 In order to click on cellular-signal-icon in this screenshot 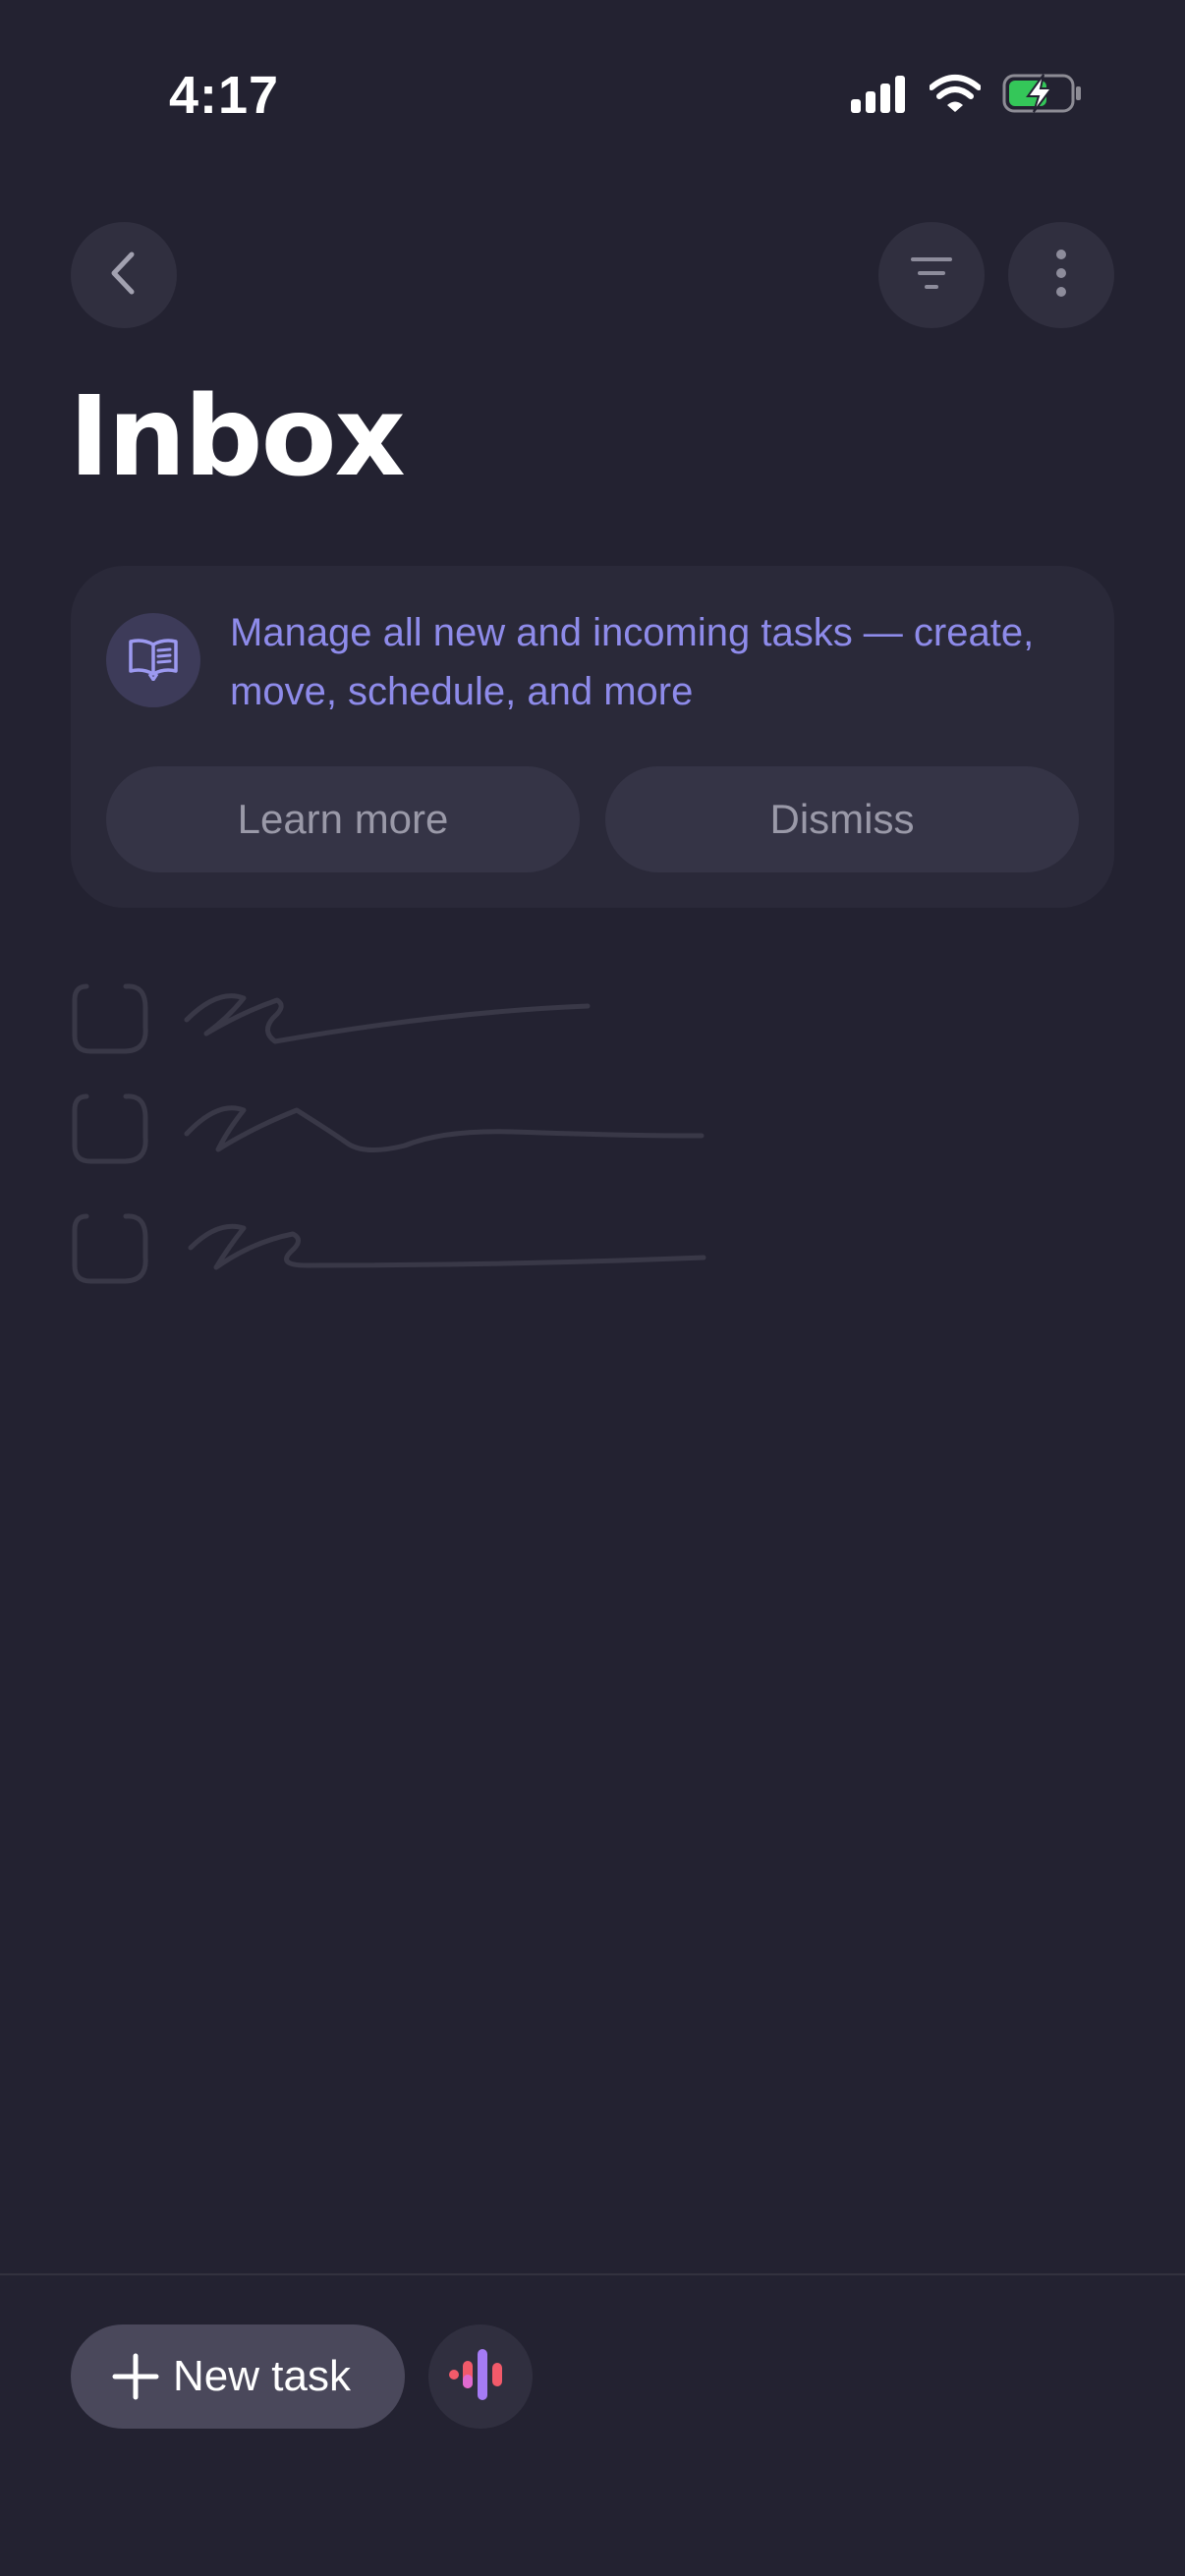, I will do `click(880, 96)`.